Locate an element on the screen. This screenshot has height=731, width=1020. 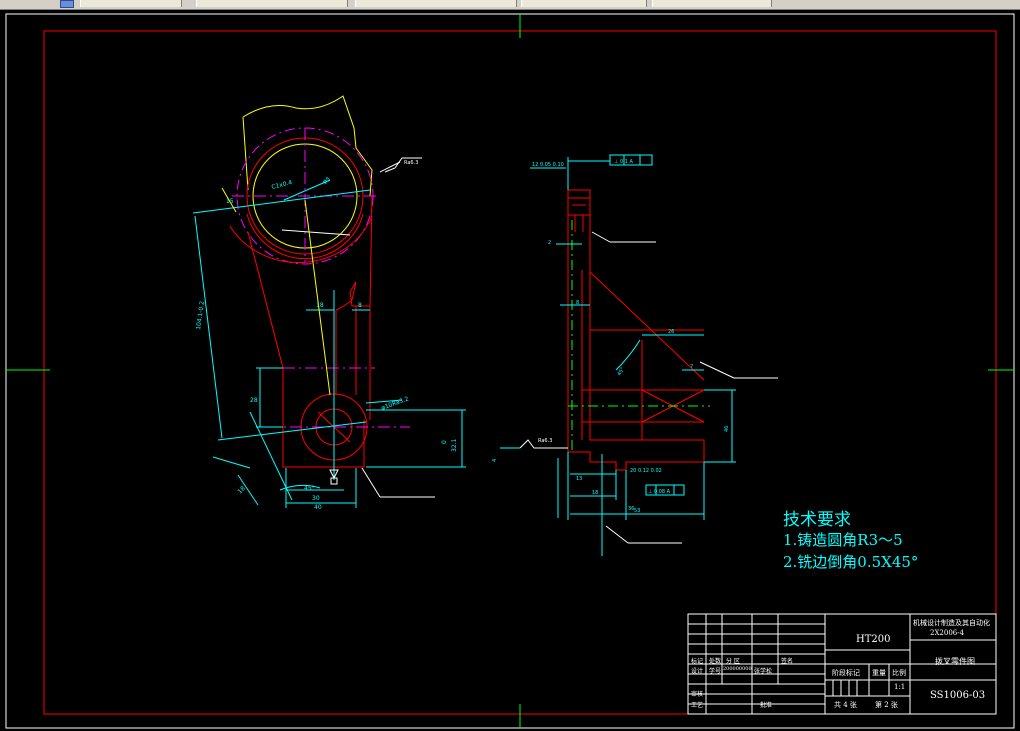
sheet-no-label: 第 2 张 is located at coordinates (886, 705).